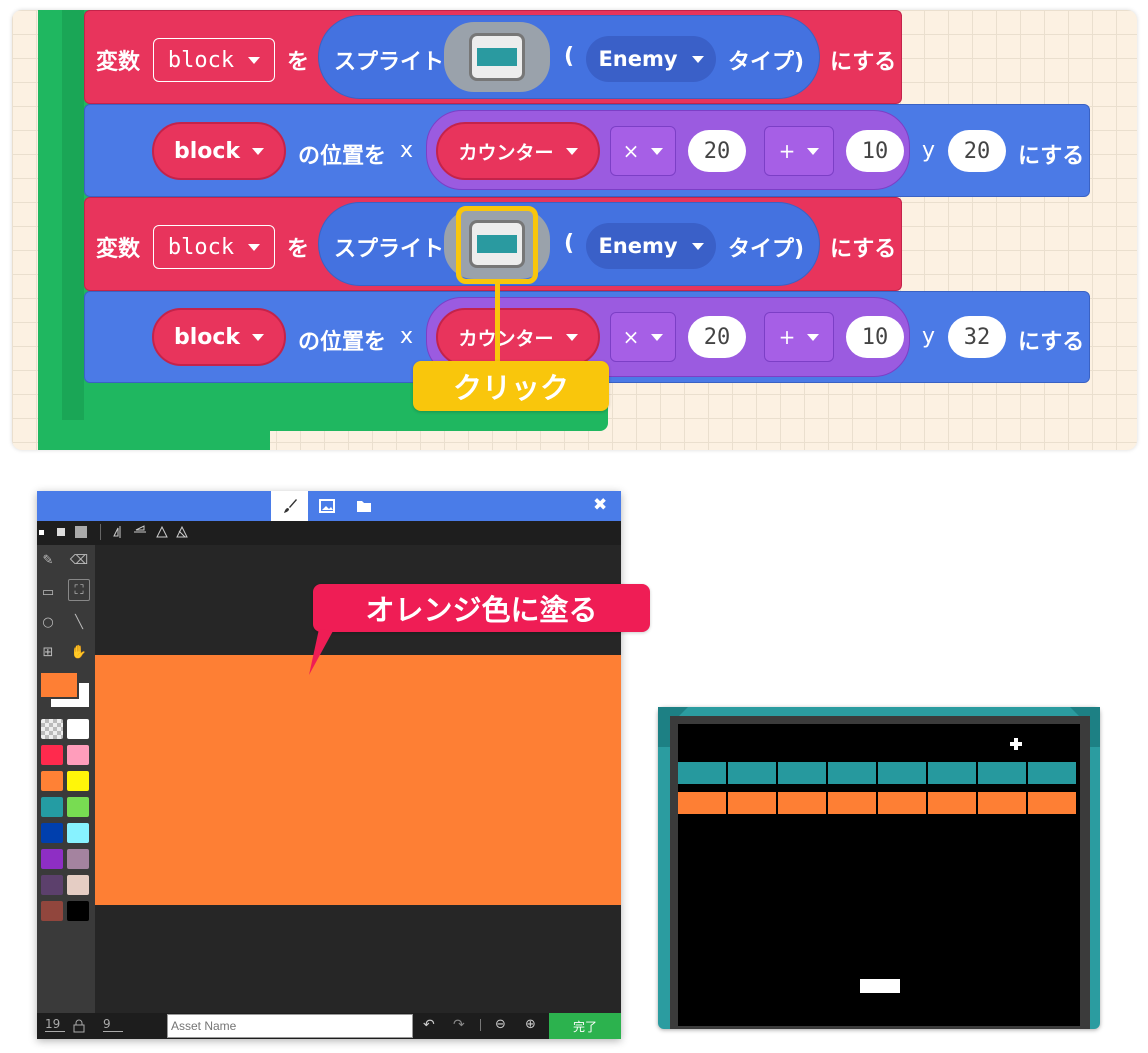  Describe the element at coordinates (79, 622) in the screenshot. I see `line-icon: ╲` at that location.